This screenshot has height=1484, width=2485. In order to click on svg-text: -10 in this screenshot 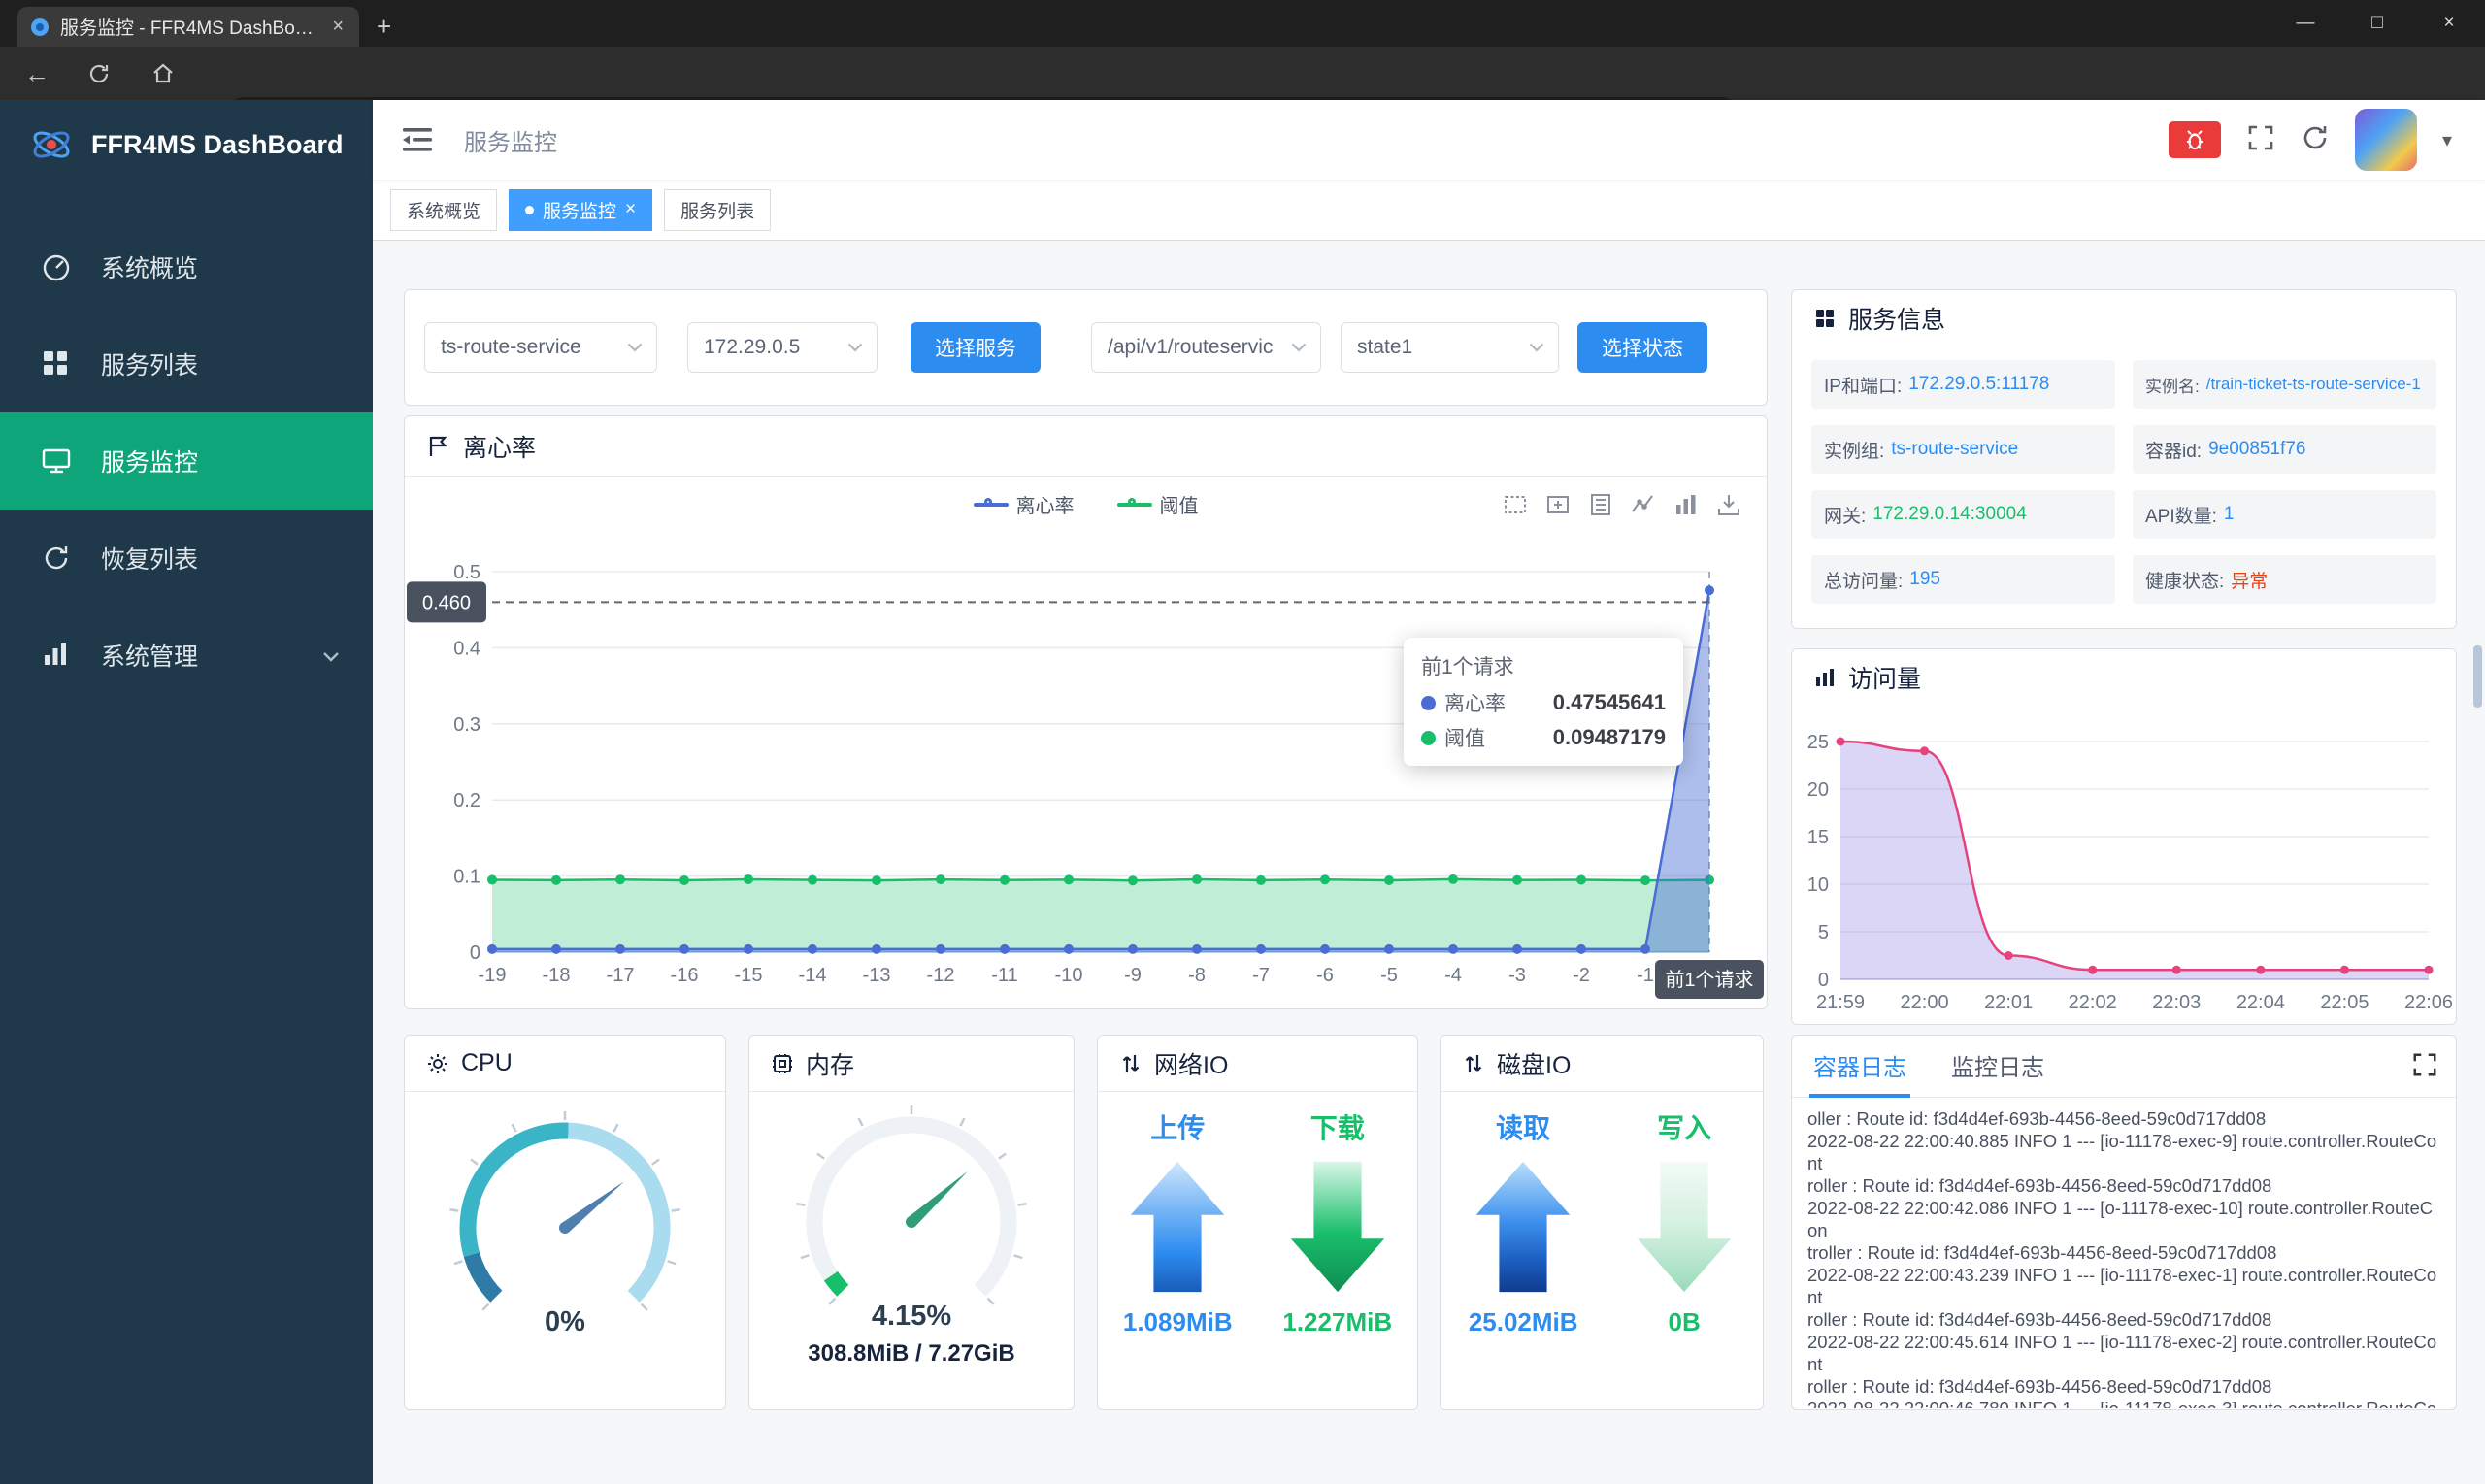, I will do `click(1069, 975)`.